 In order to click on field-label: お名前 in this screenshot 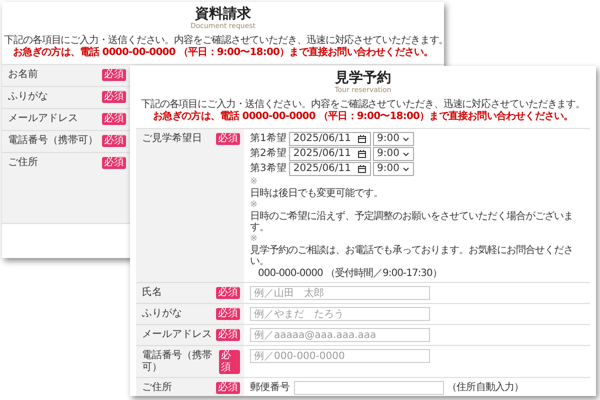, I will do `click(23, 75)`.